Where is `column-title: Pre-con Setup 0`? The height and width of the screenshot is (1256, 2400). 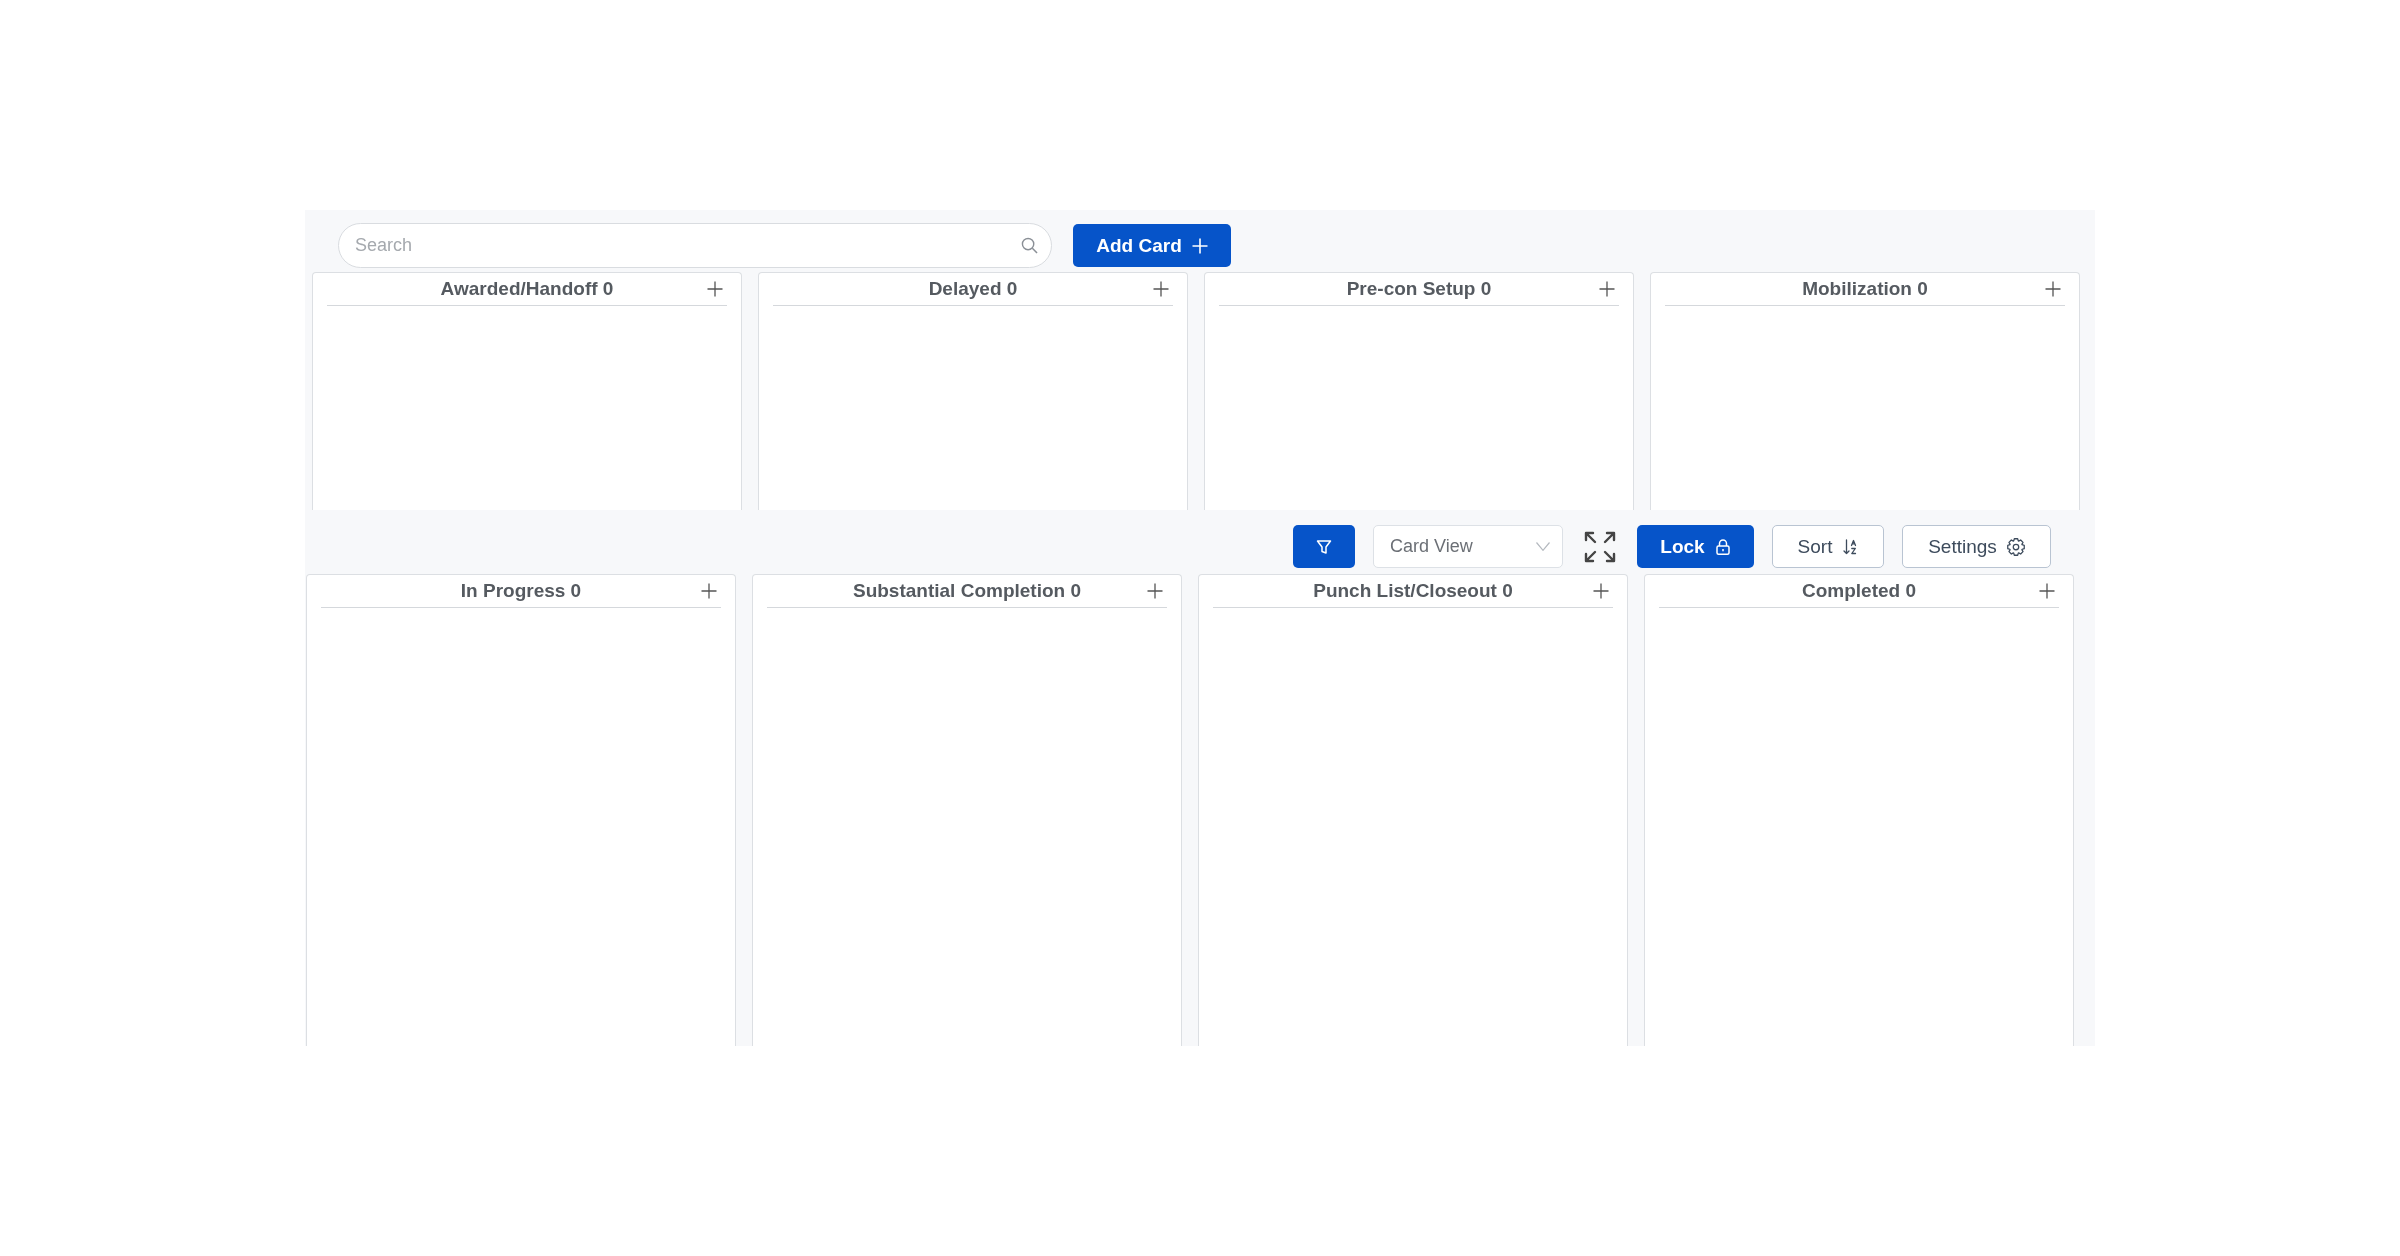 column-title: Pre-con Setup 0 is located at coordinates (1419, 289).